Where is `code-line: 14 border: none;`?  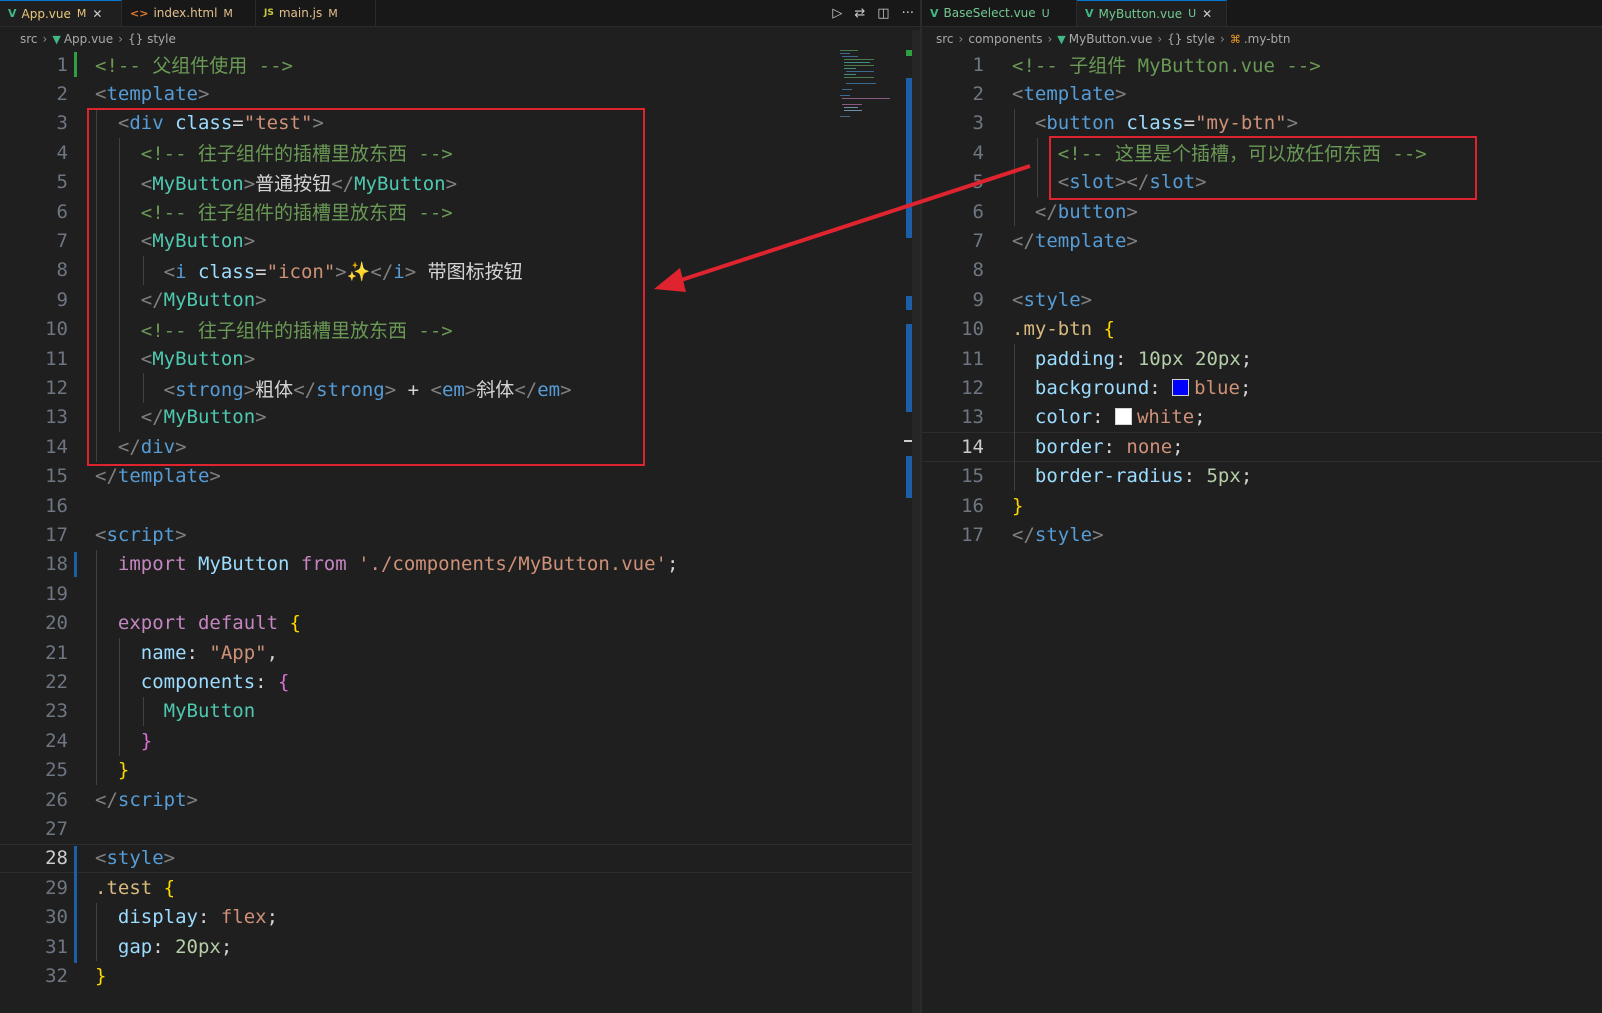
code-line: 14 border: none; is located at coordinates (1262, 446).